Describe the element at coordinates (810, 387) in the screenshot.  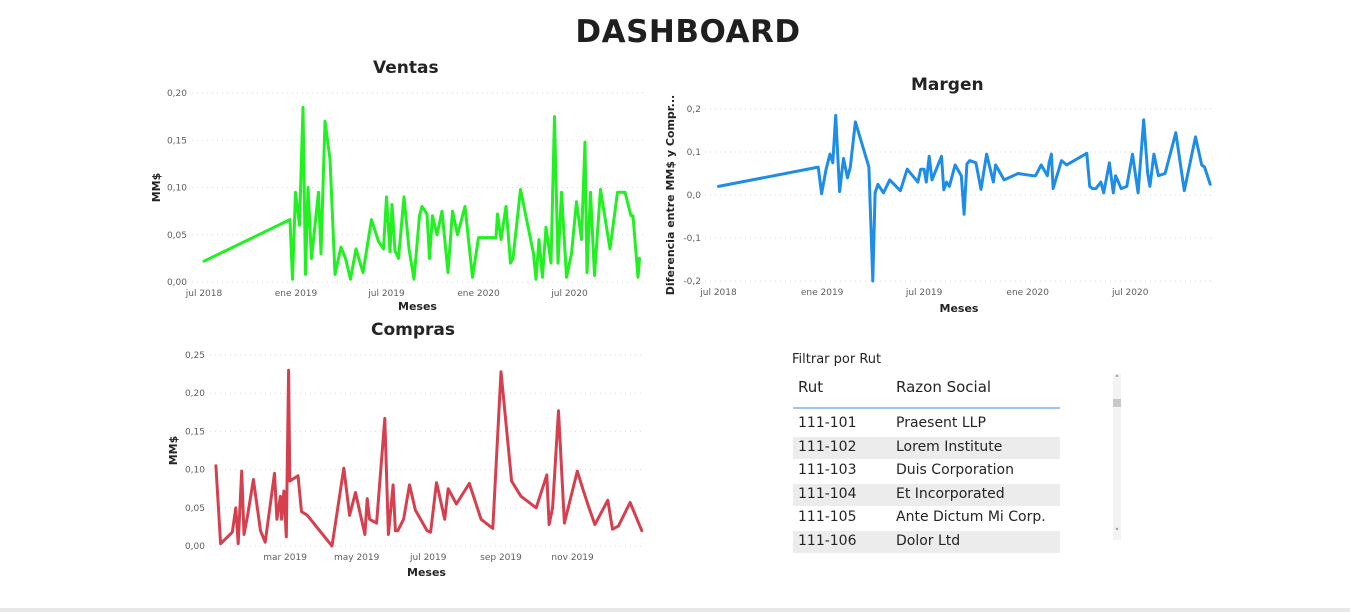
I see `column-header-rut: Rut` at that location.